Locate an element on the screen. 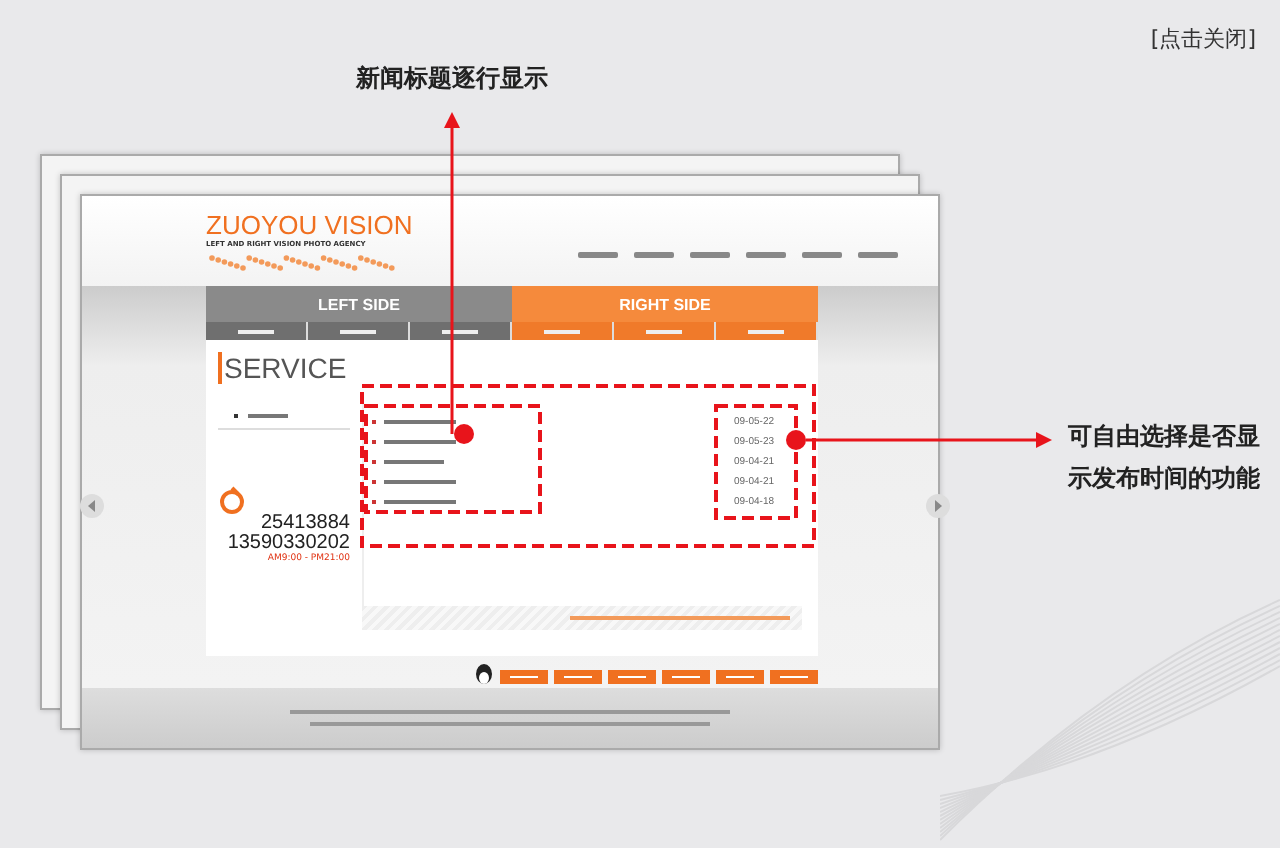  annotation-text: 新闻标题逐行显示 is located at coordinates (452, 79).